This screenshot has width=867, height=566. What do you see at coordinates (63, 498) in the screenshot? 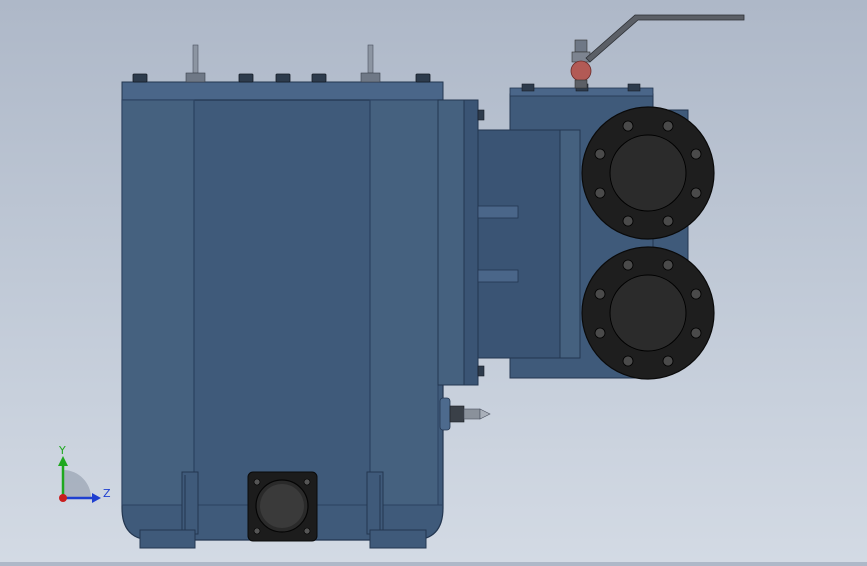
I see `x-axis-point` at bounding box center [63, 498].